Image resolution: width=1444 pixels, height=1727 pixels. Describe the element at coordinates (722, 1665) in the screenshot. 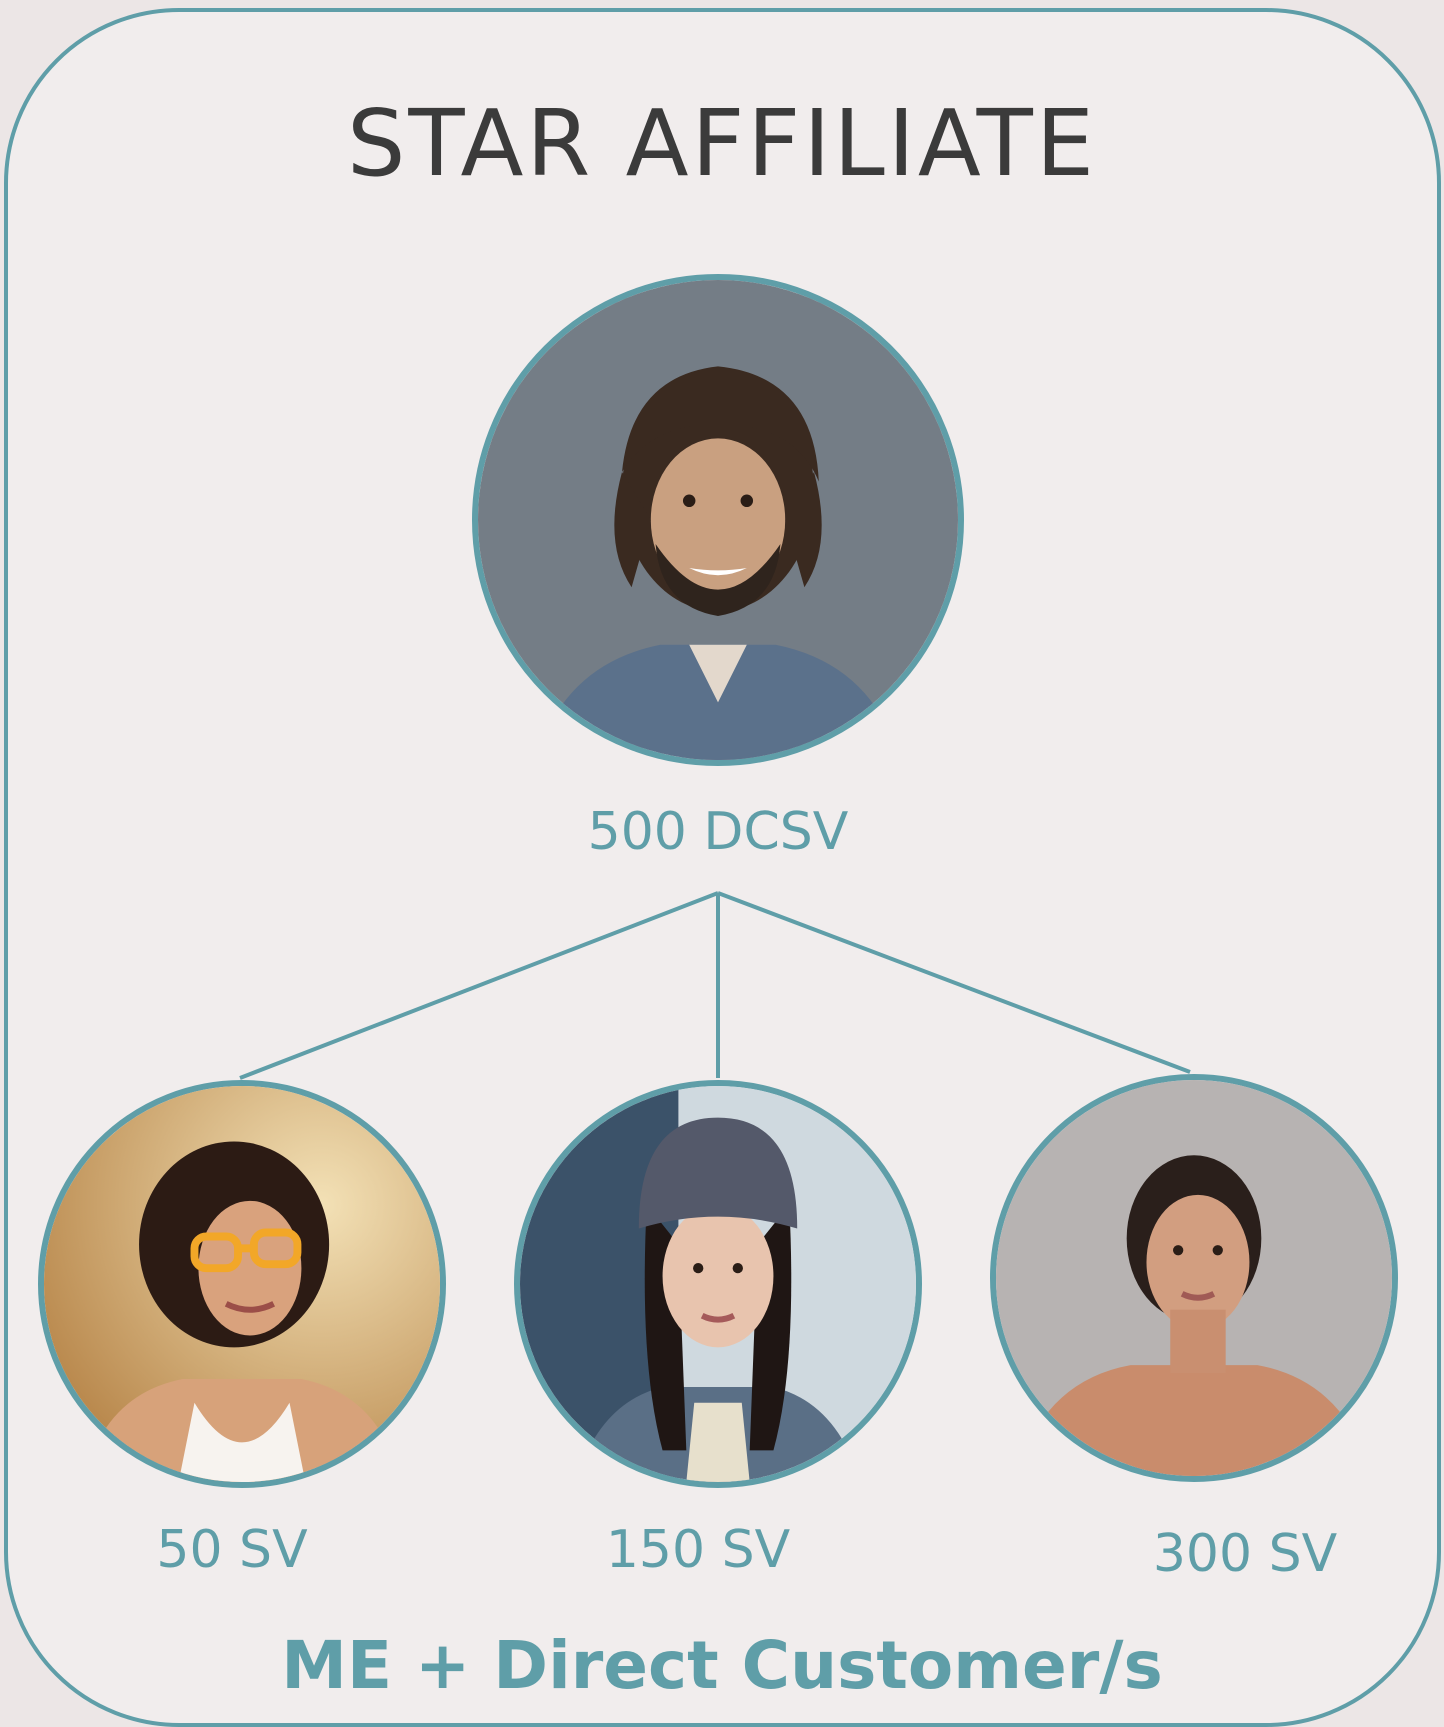

I see `footer-caption: ME + Direct Customer/s` at that location.